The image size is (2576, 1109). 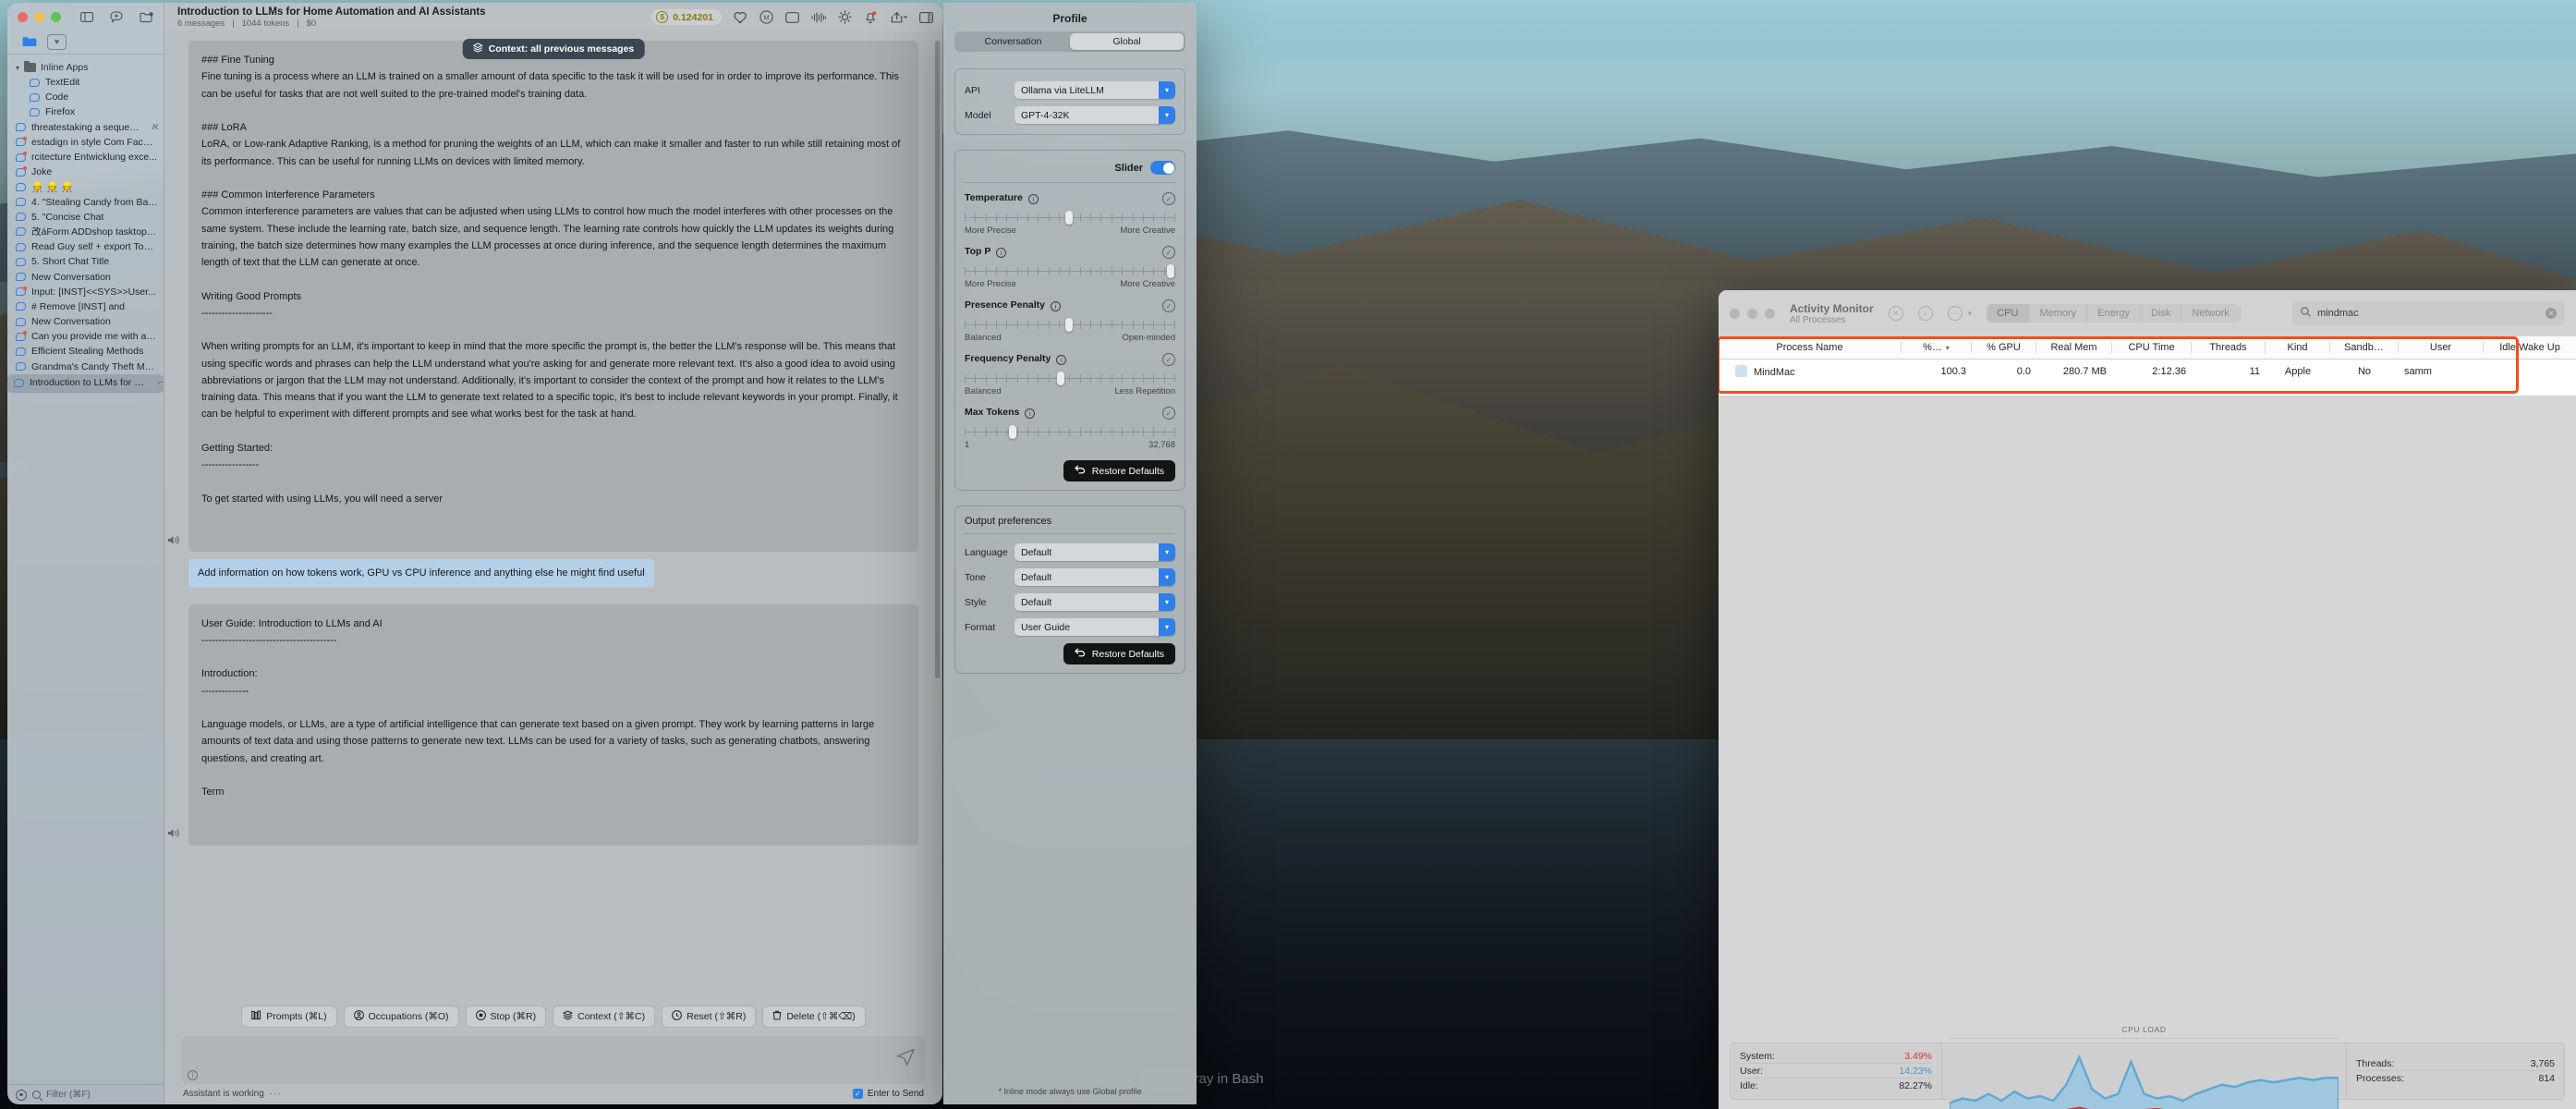 I want to click on restore-defaults-params-button: Restore Defaults, so click(x=1119, y=470).